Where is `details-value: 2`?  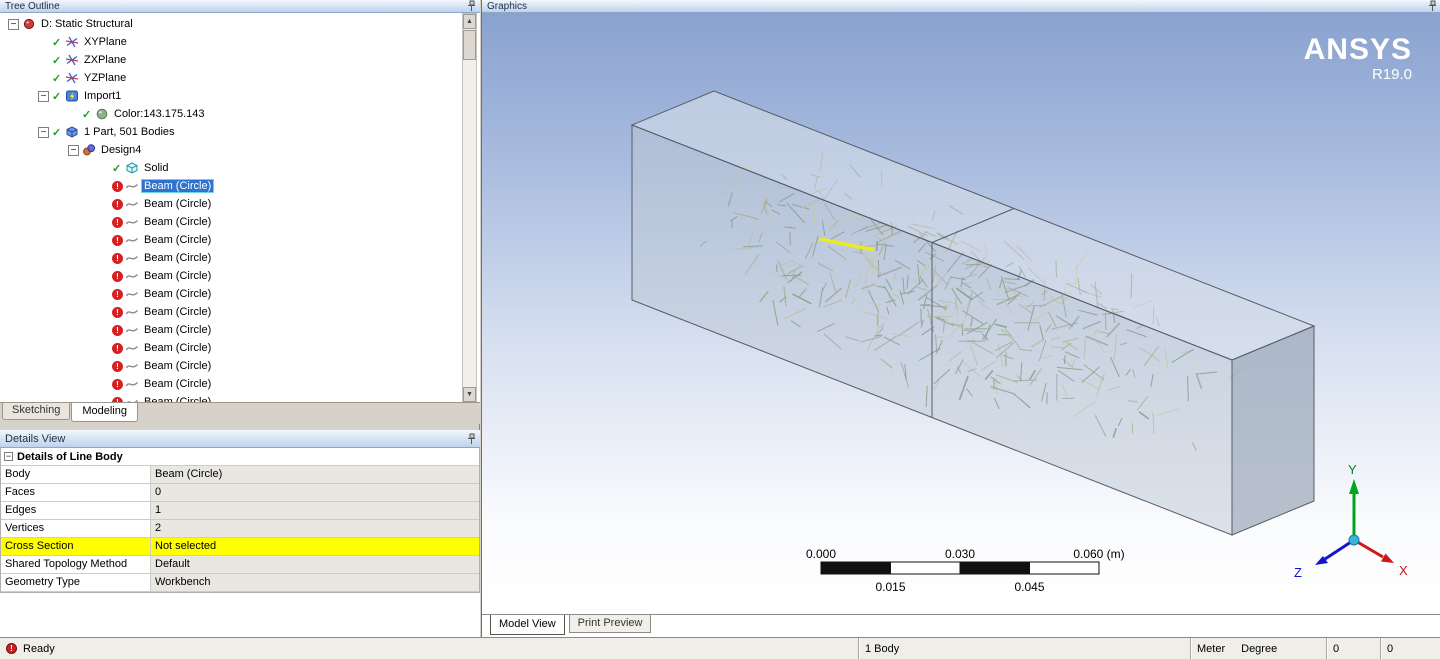 details-value: 2 is located at coordinates (315, 528).